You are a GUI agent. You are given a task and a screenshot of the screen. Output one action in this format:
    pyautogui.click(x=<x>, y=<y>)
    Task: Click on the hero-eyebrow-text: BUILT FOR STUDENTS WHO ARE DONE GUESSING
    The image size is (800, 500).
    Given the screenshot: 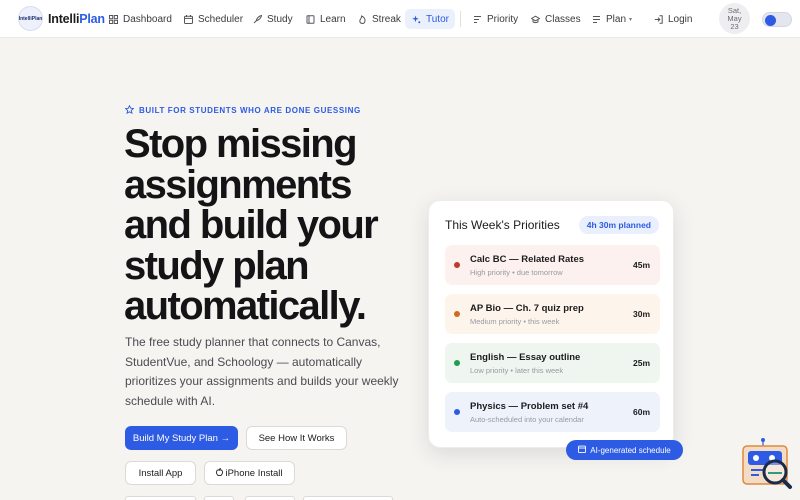 What is the action you would take?
    pyautogui.click(x=250, y=110)
    